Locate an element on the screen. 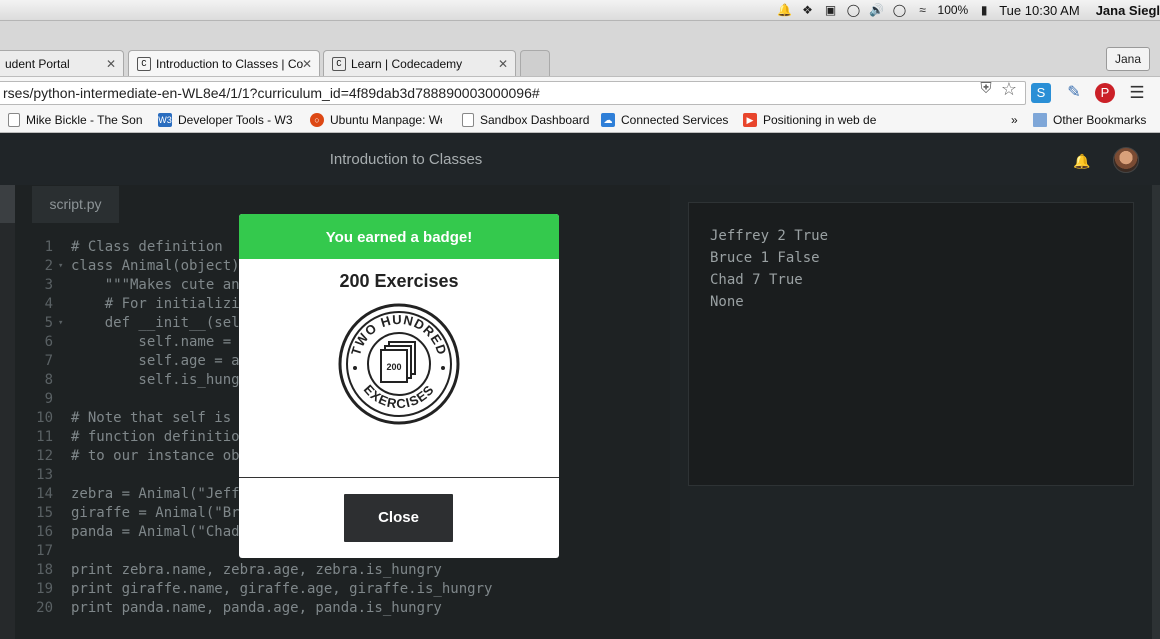  line-number: 20 is located at coordinates (44, 608).